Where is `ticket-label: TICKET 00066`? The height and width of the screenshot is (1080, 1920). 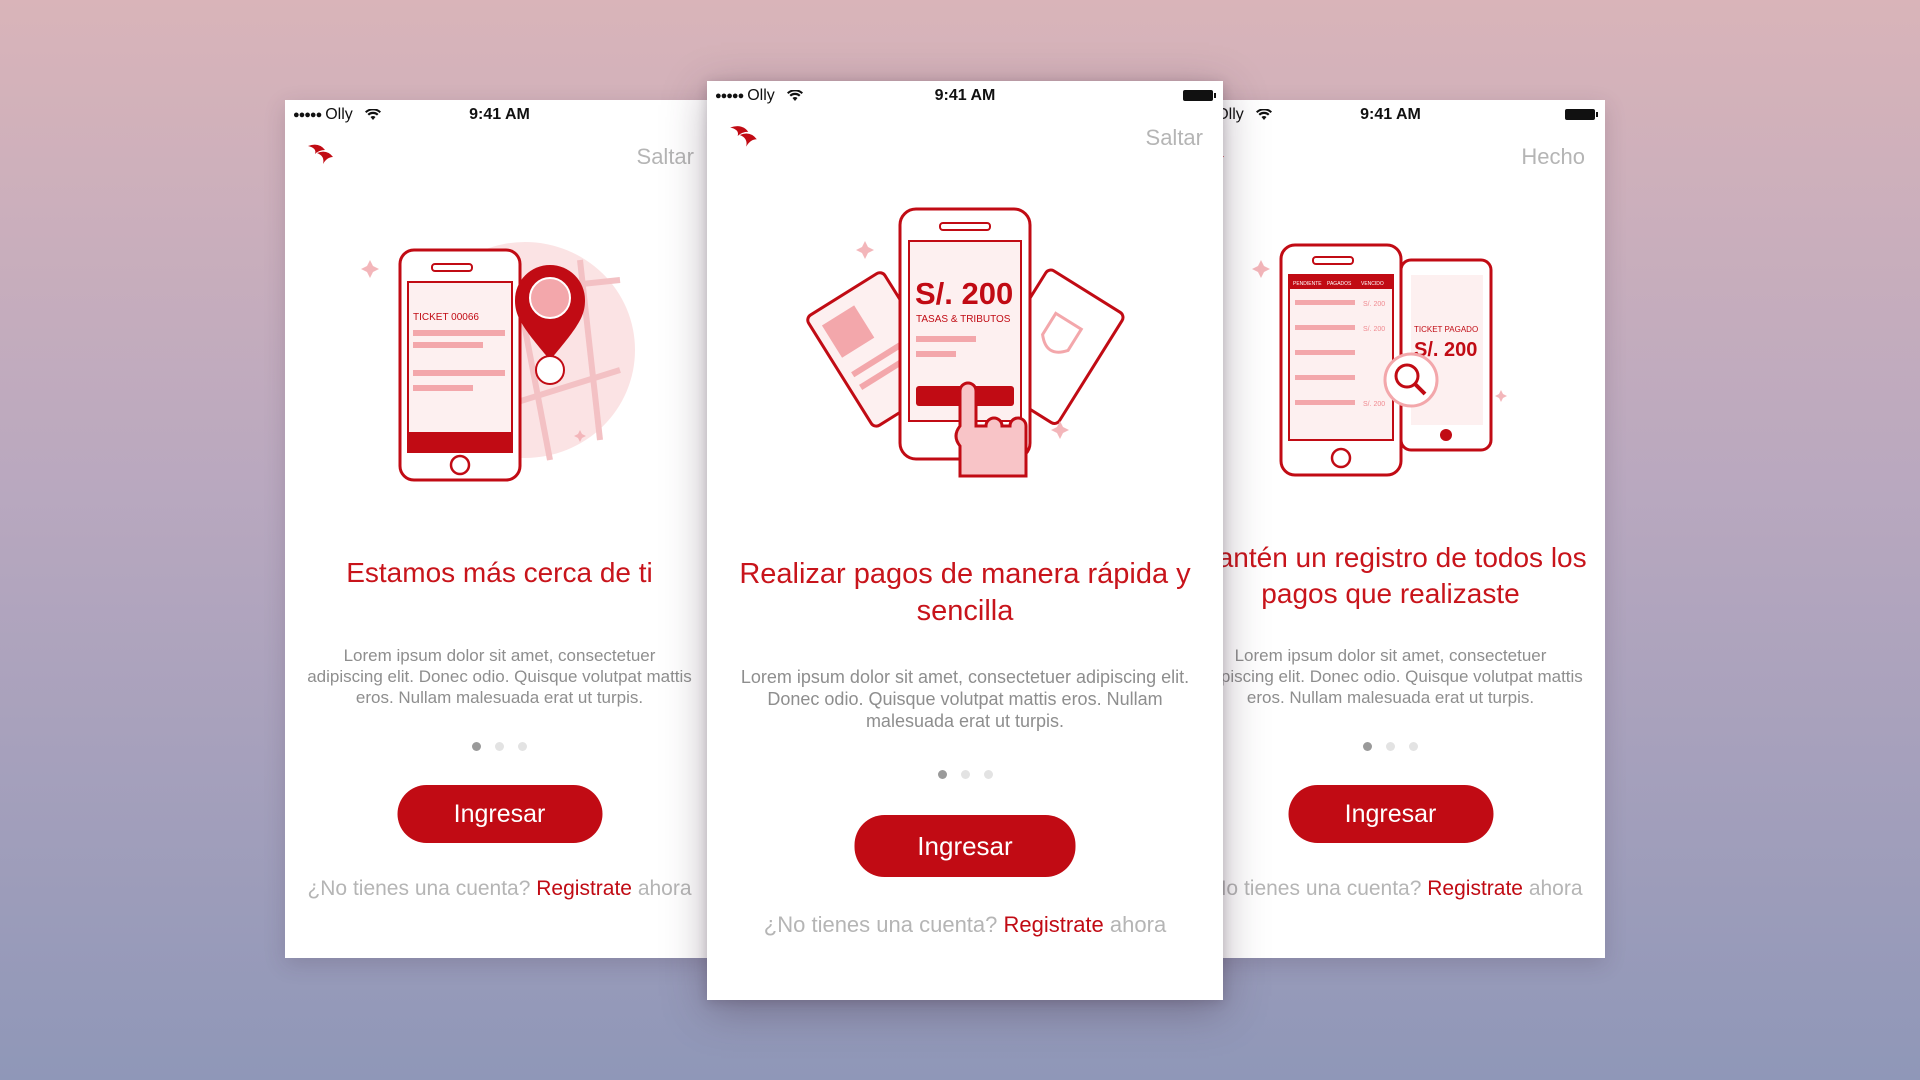 ticket-label: TICKET 00066 is located at coordinates (446, 317).